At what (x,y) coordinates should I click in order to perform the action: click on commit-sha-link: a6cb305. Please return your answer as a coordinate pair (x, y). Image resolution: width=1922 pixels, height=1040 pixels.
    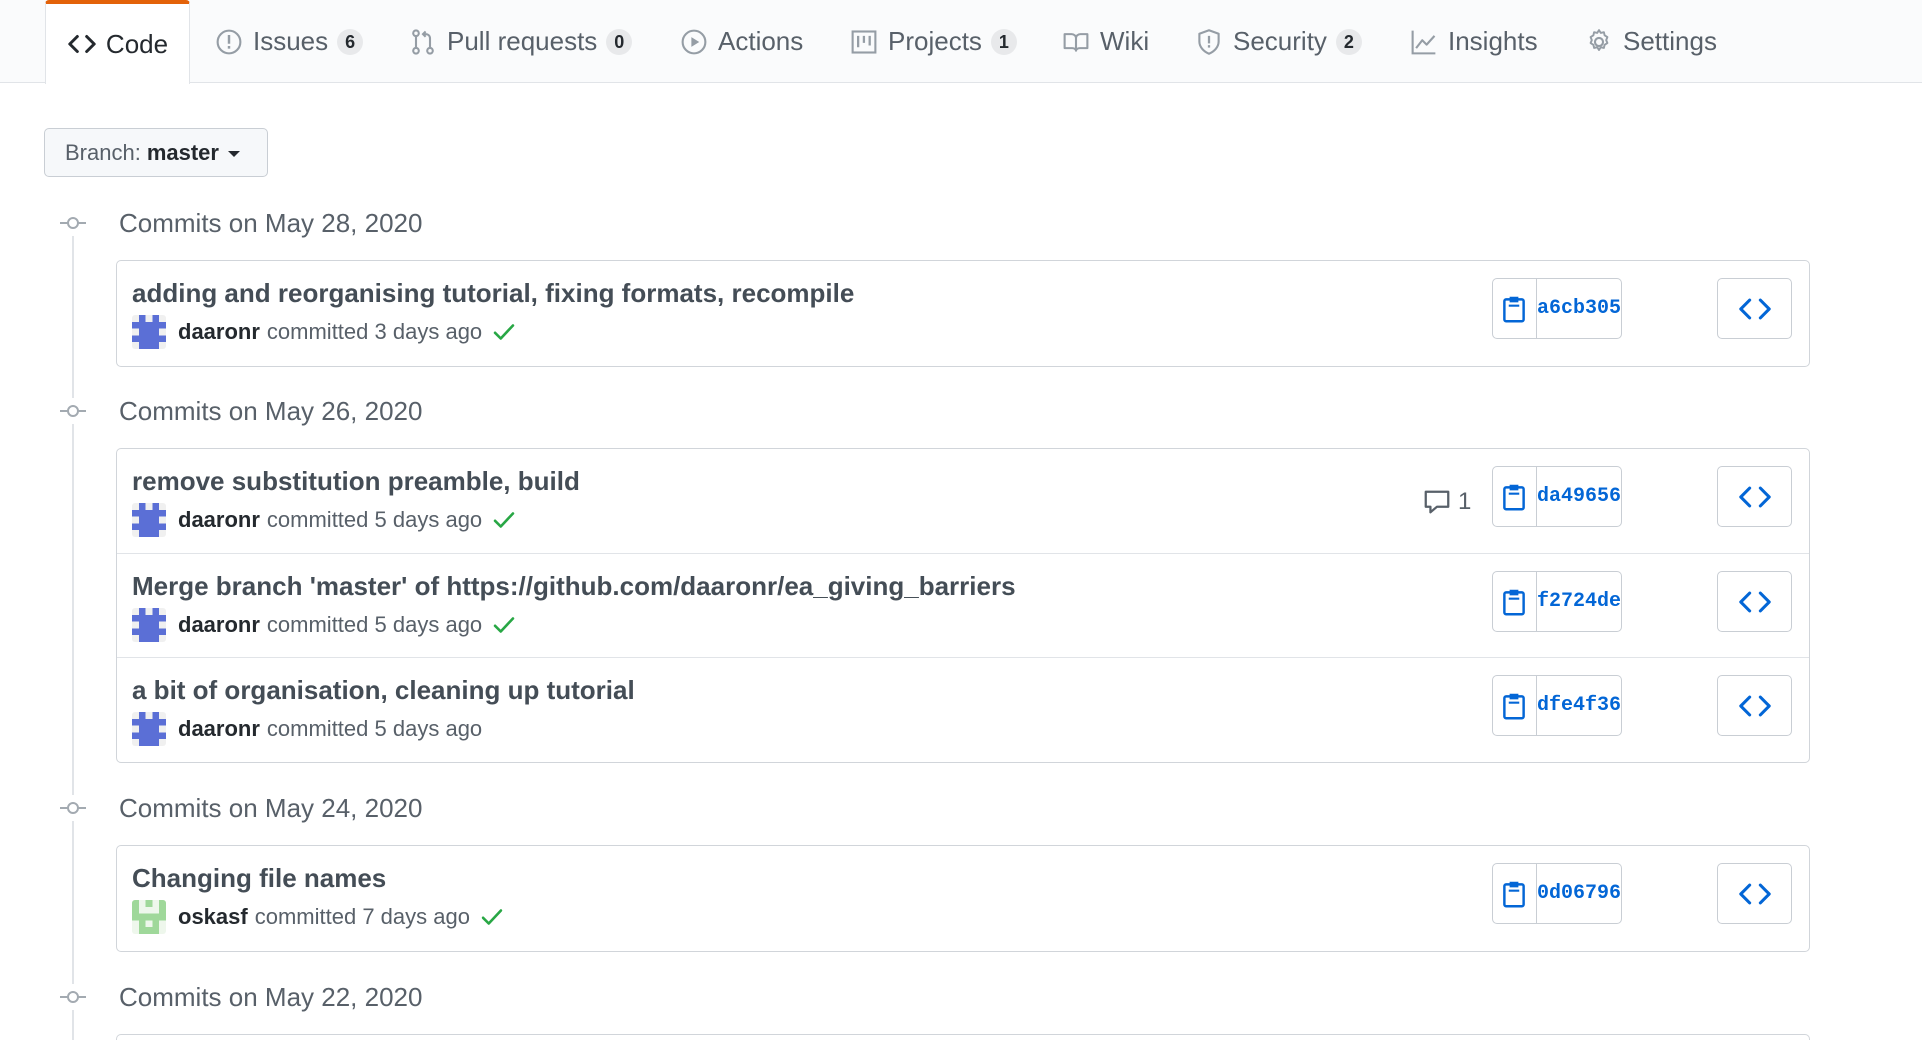
    Looking at the image, I should click on (1579, 308).